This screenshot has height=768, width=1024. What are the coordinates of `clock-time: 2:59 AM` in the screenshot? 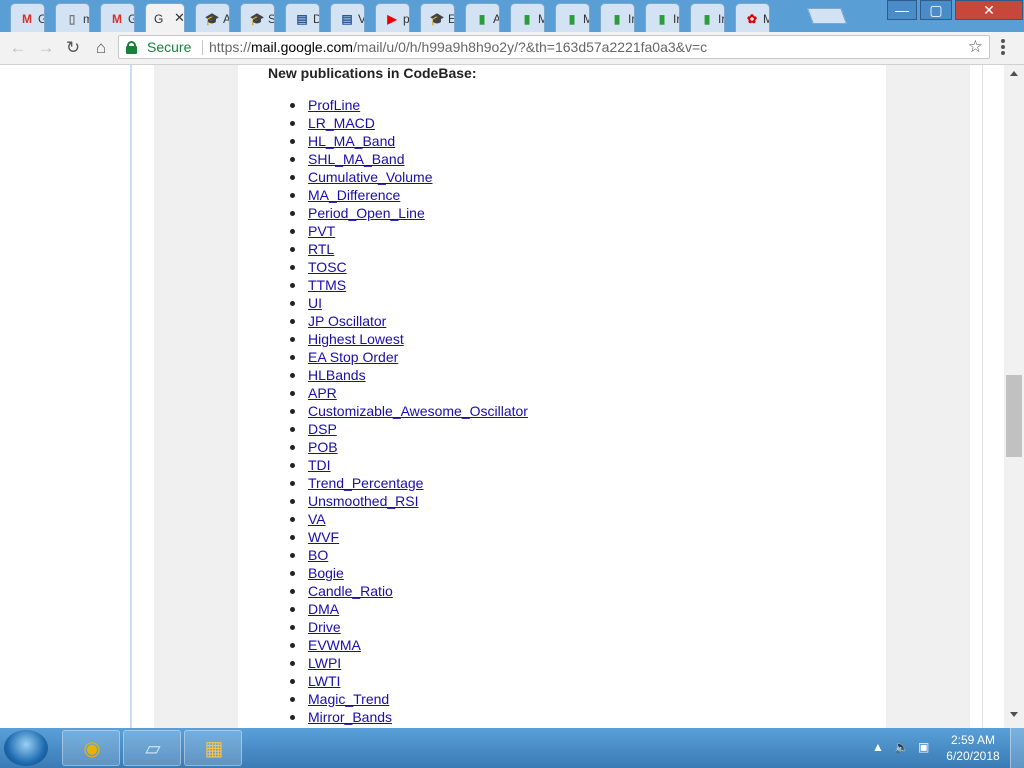 It's located at (973, 740).